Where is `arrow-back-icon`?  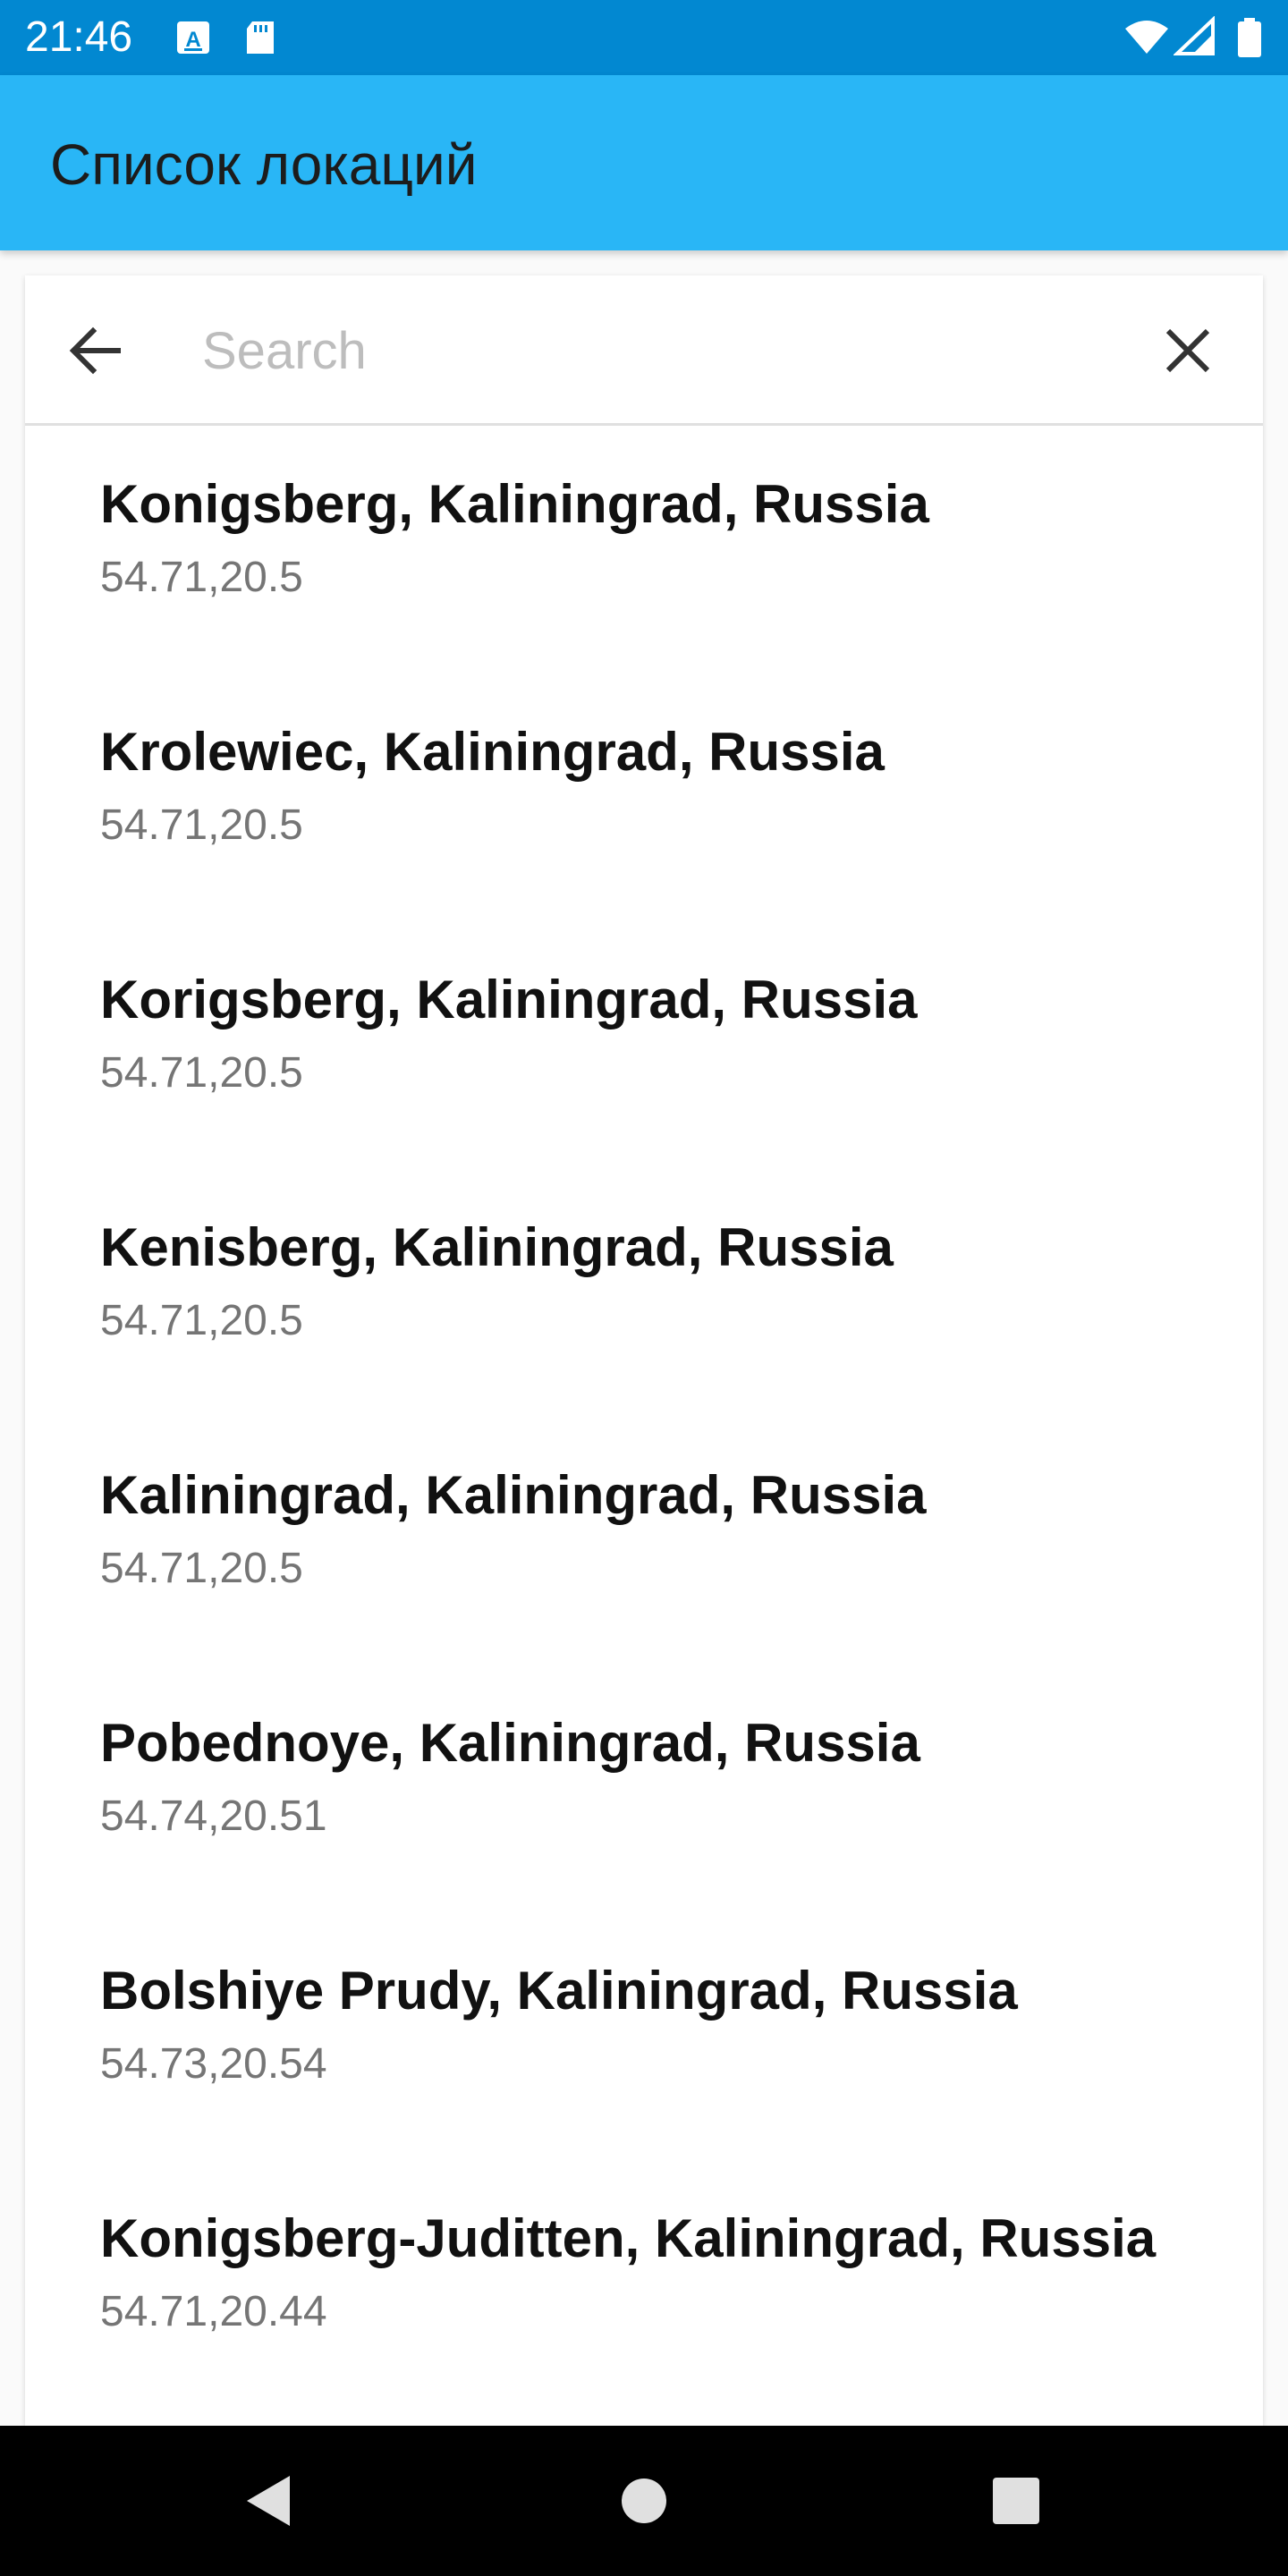
arrow-back-icon is located at coordinates (95, 350).